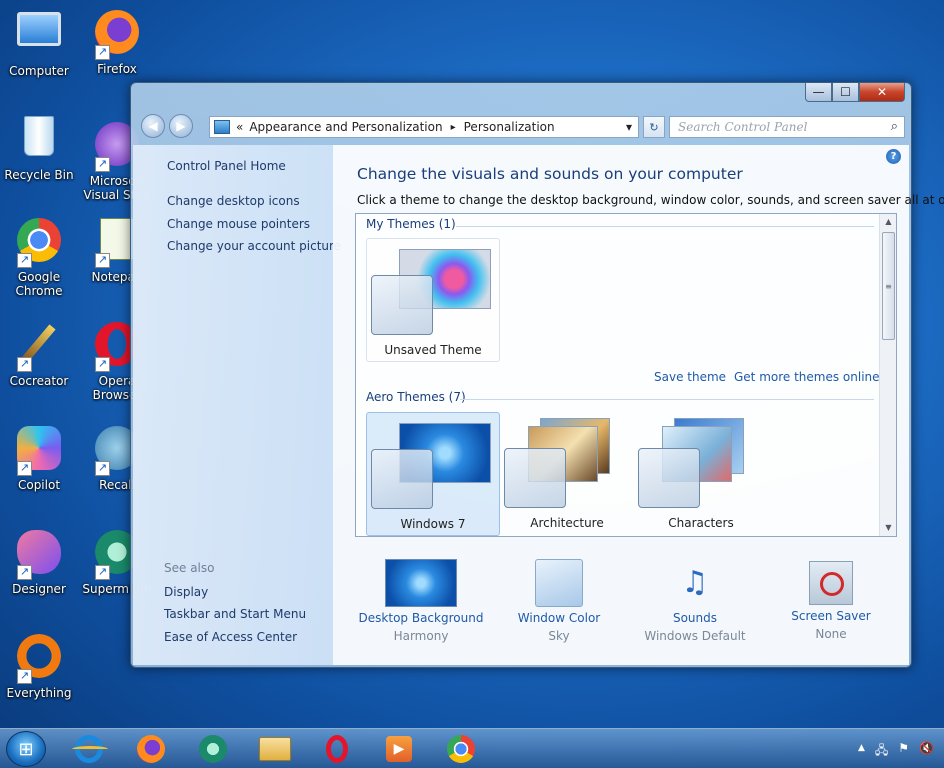 The image size is (944, 768). I want to click on theme-name: Characters, so click(701, 523).